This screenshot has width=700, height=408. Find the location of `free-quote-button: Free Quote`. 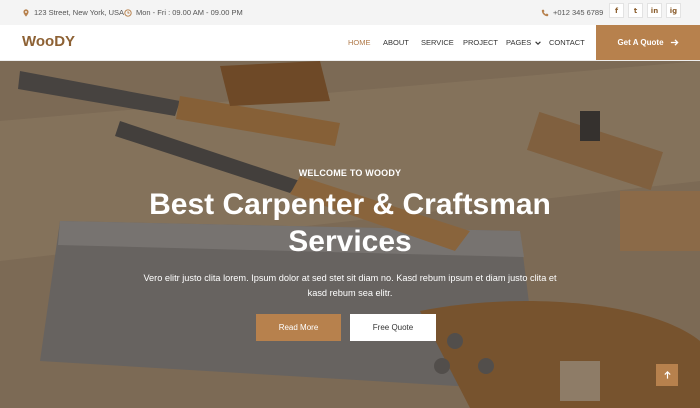

free-quote-button: Free Quote is located at coordinates (393, 327).